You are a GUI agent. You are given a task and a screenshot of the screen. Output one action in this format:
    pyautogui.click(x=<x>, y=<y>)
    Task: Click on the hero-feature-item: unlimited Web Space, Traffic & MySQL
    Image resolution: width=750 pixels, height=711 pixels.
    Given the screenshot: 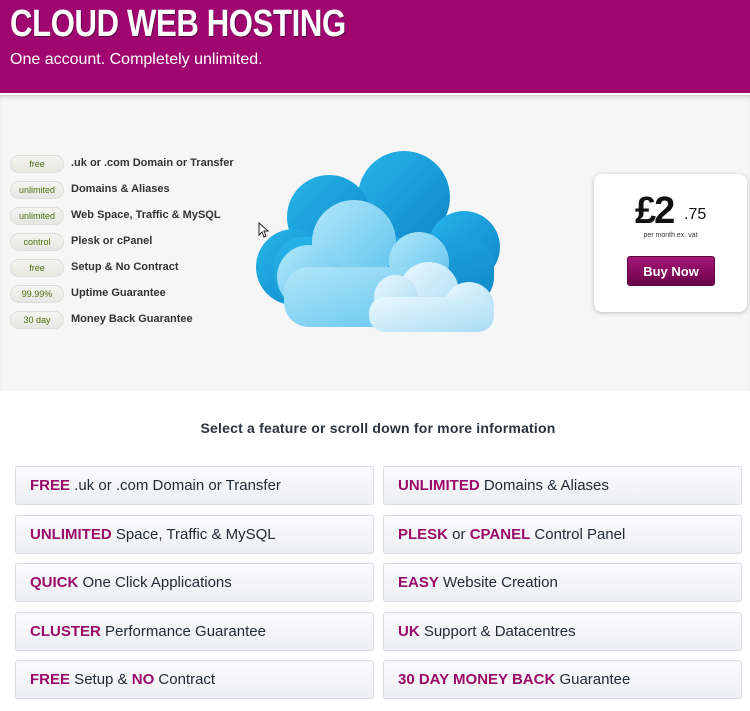 What is the action you would take?
    pyautogui.click(x=140, y=217)
    